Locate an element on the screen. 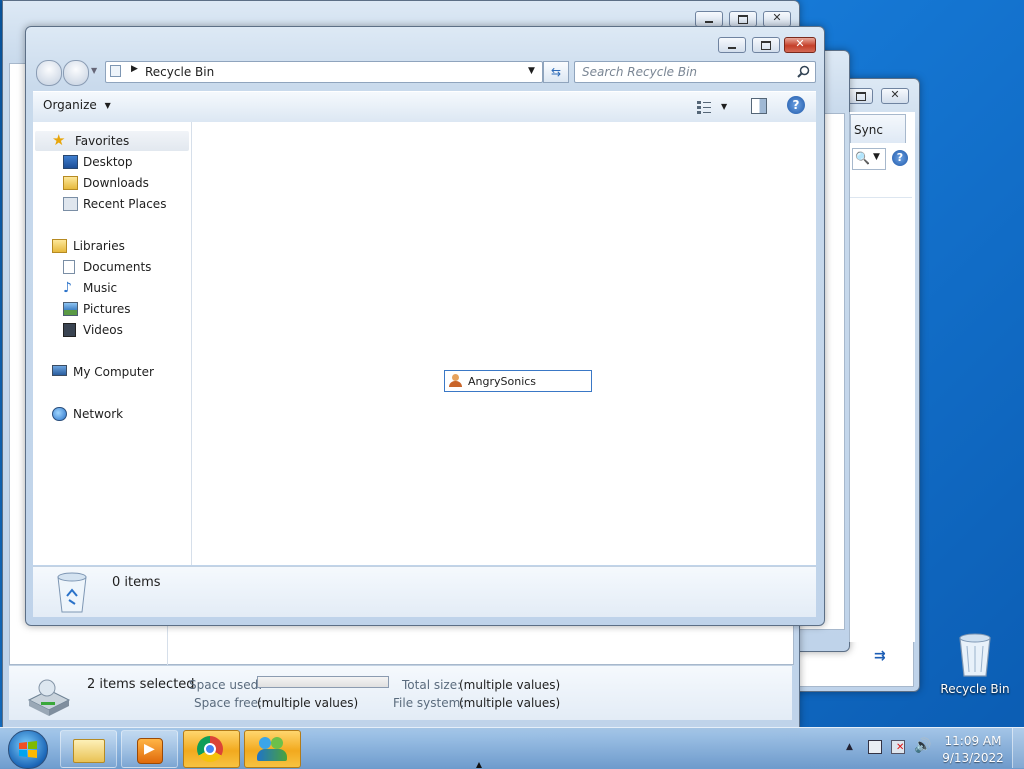 The image size is (1024, 769). mouse-cursor-icon is located at coordinates (479, 765).